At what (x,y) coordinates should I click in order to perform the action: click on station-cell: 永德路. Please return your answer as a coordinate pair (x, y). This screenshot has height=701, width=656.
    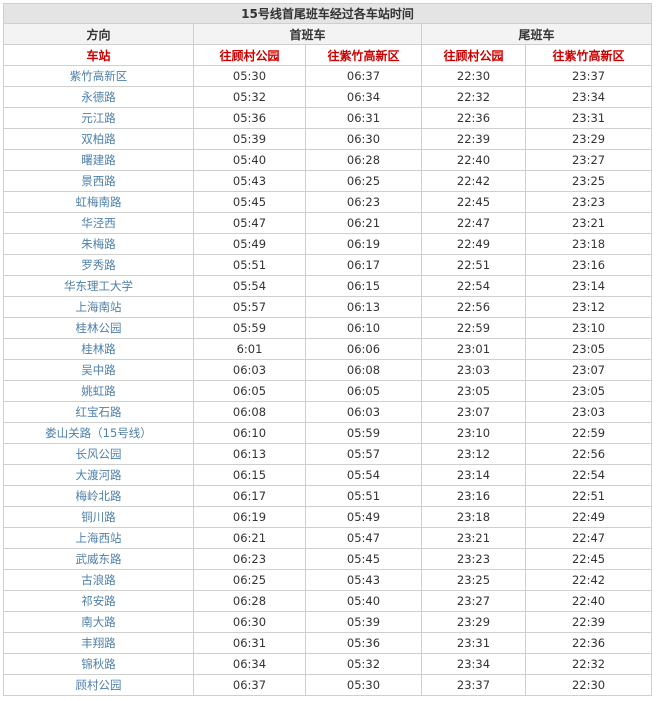
    Looking at the image, I should click on (98, 97).